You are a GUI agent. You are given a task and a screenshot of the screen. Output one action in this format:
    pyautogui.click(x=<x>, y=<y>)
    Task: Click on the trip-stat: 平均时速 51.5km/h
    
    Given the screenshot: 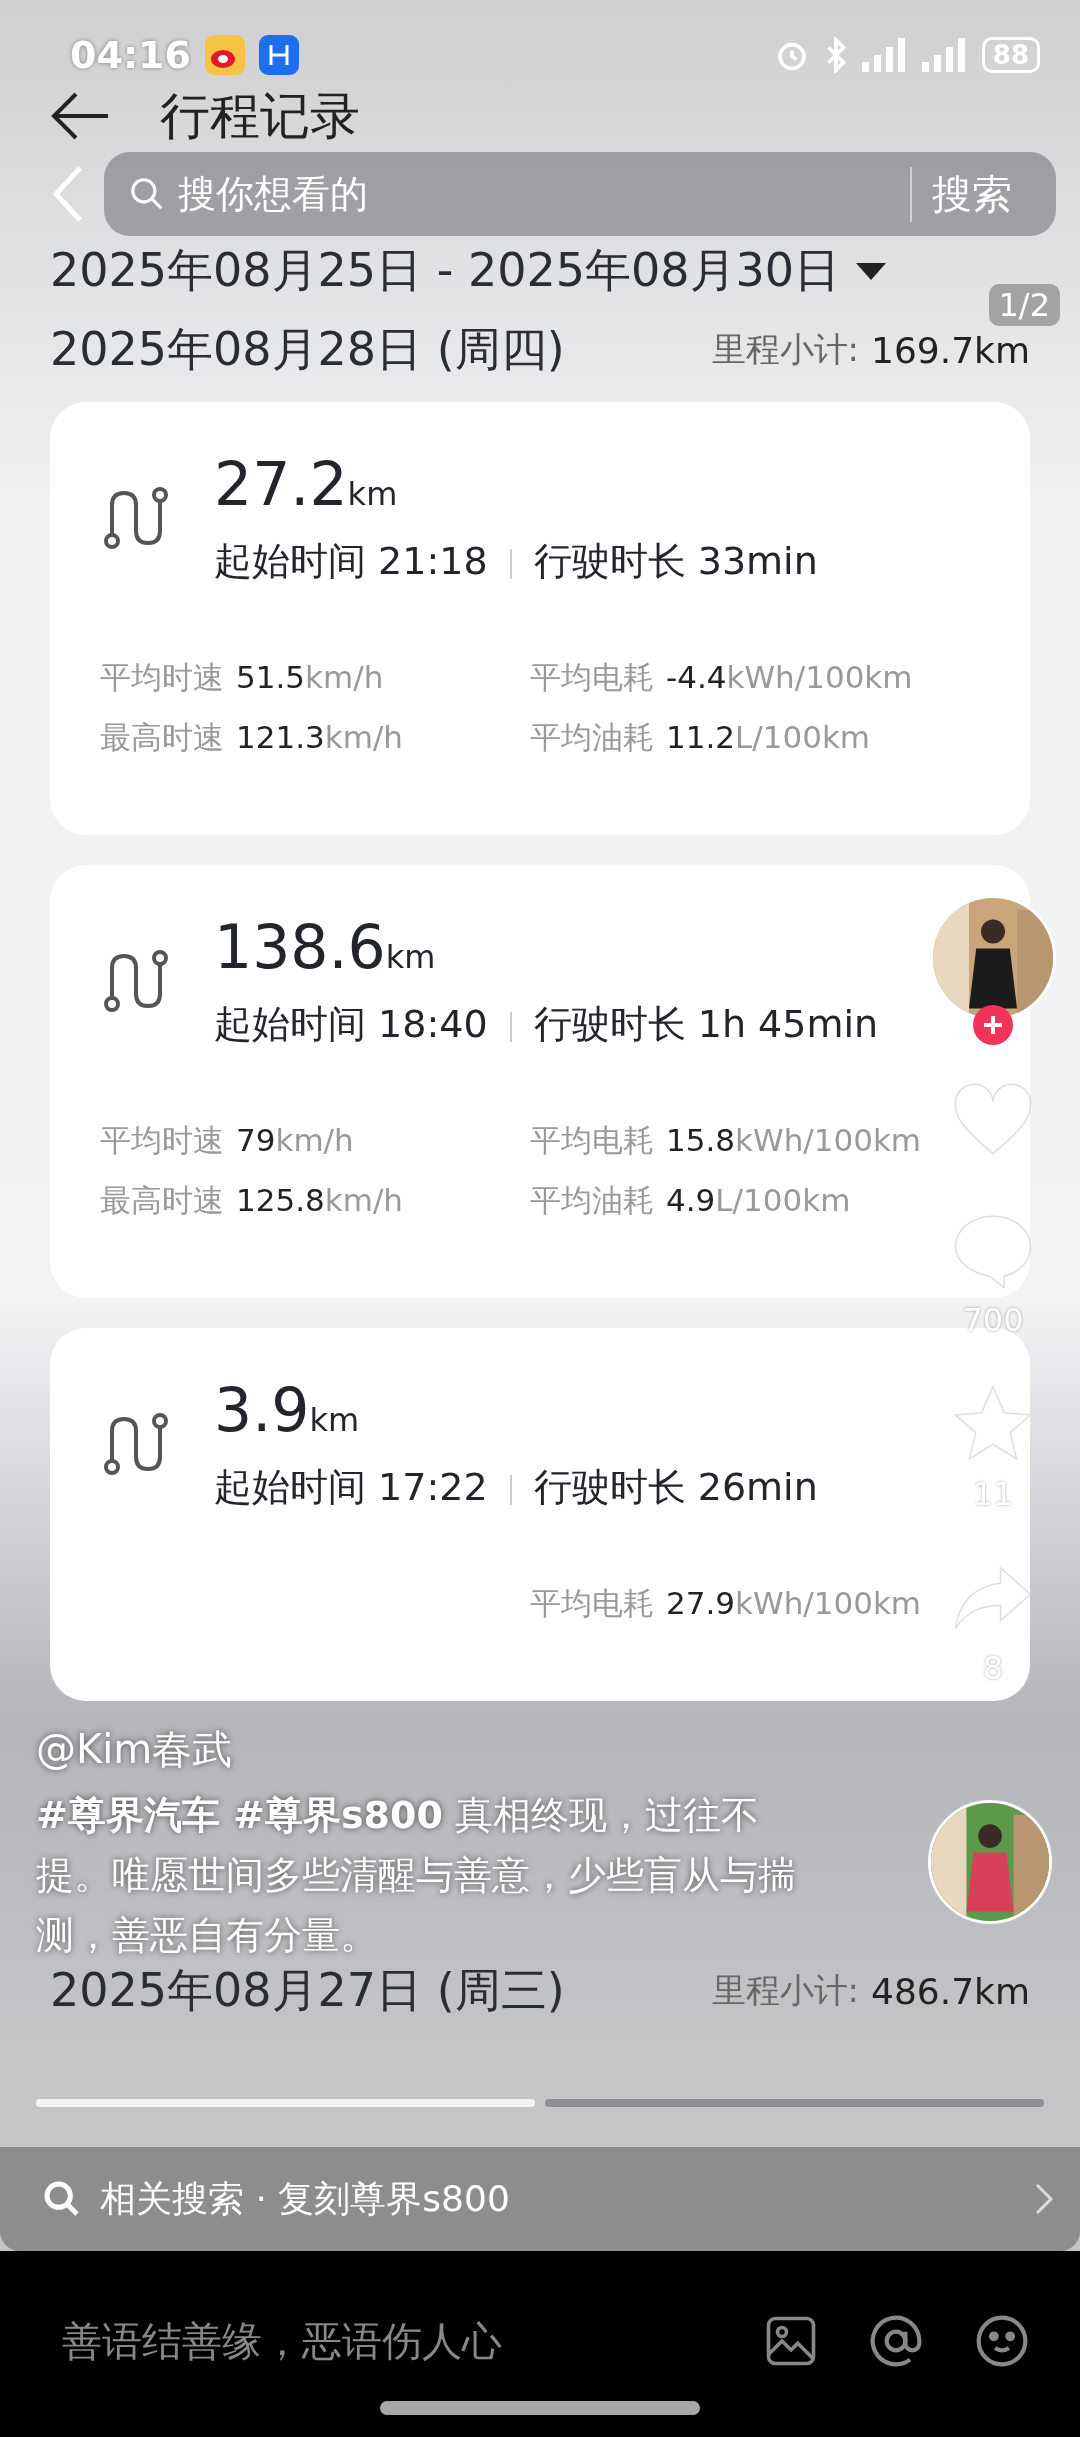 What is the action you would take?
    pyautogui.click(x=242, y=677)
    